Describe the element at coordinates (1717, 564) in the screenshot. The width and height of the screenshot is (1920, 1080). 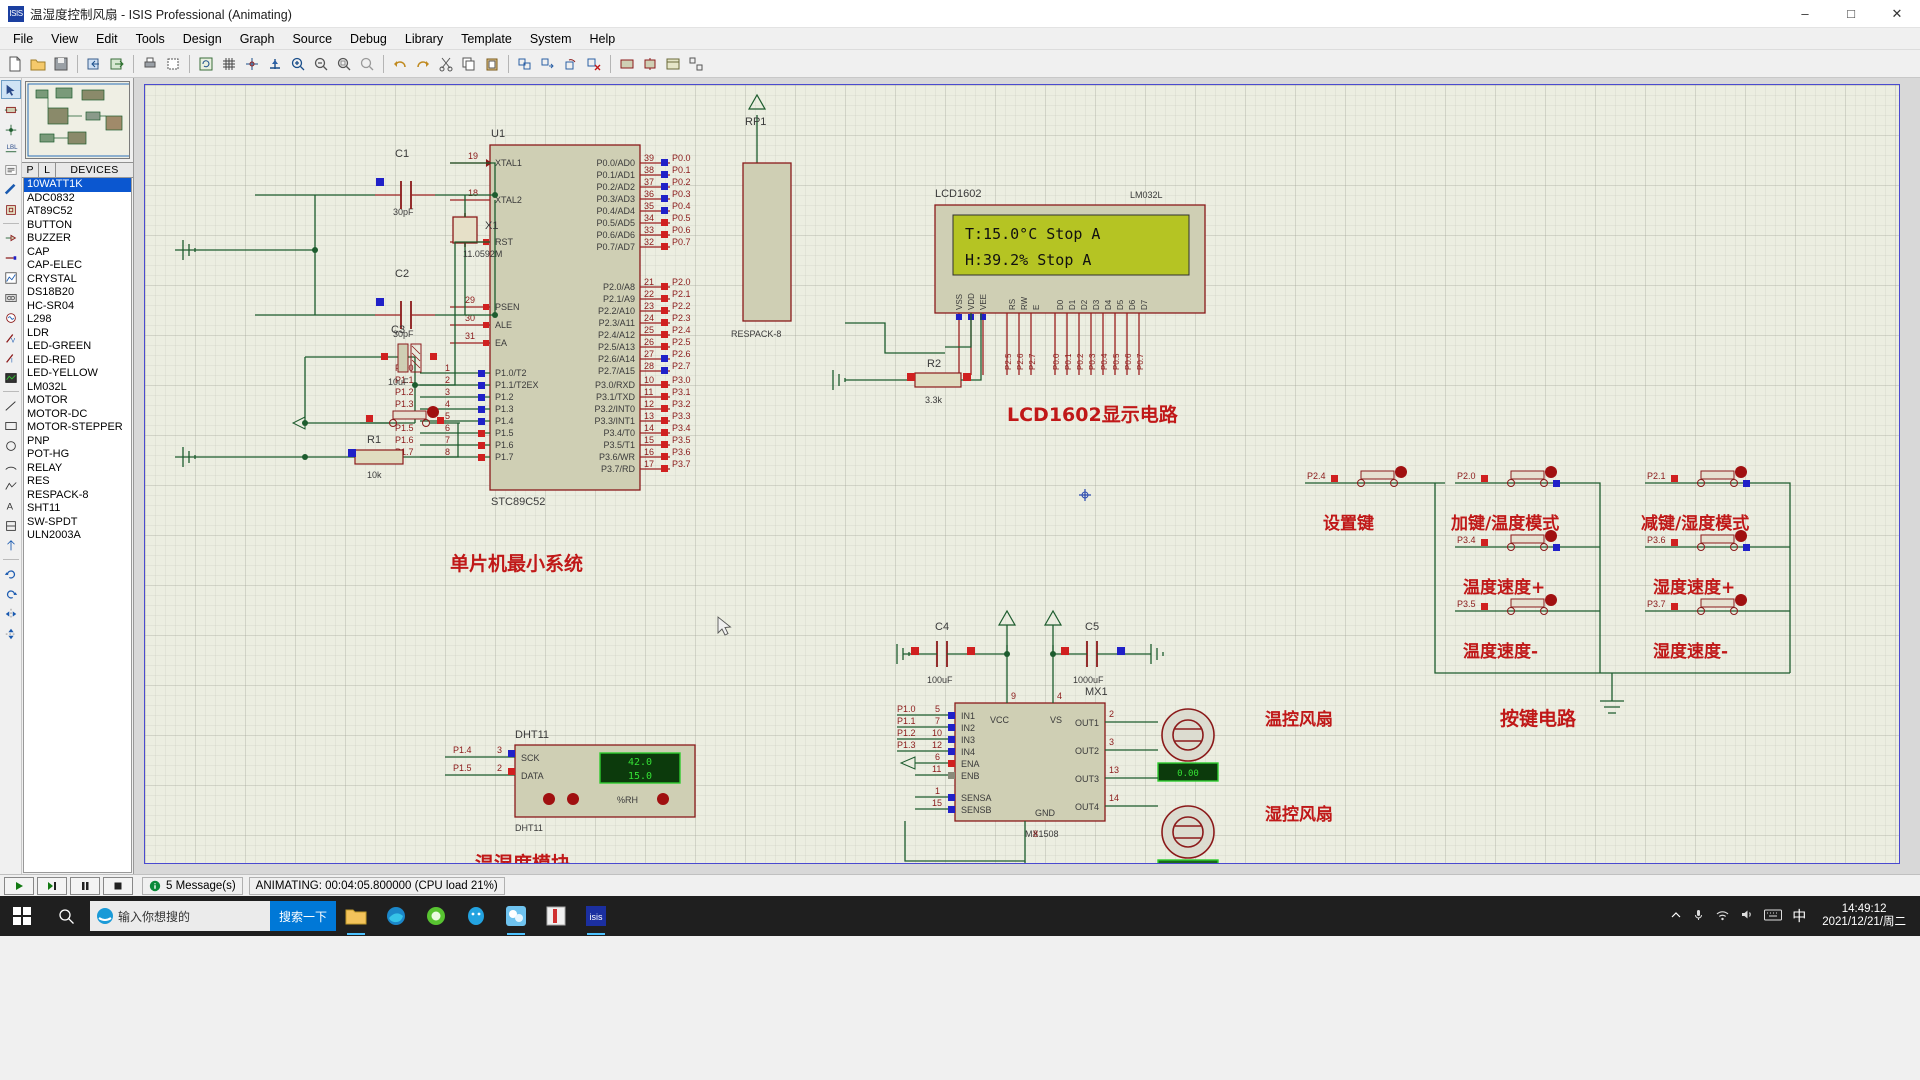
I see `button-humid-speed-up: P3.6 湿度速度+` at that location.